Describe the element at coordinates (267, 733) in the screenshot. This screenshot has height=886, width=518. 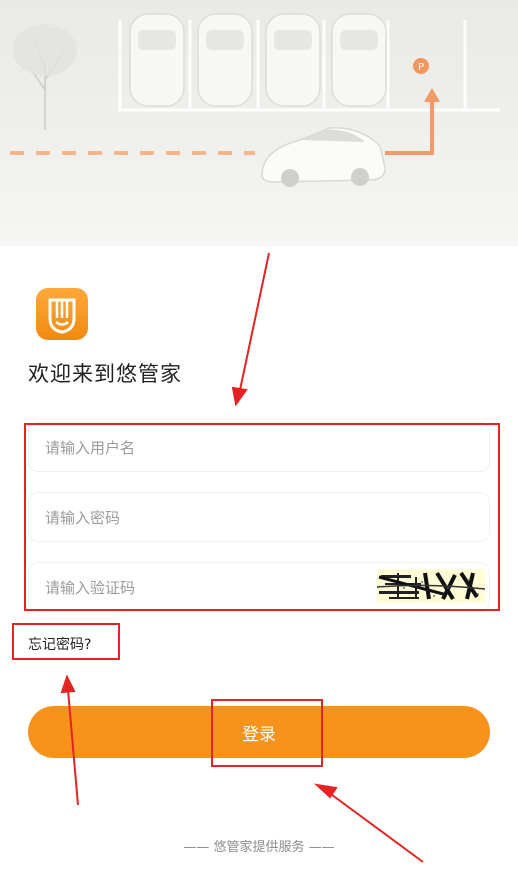
I see `annotation-box-login` at that location.